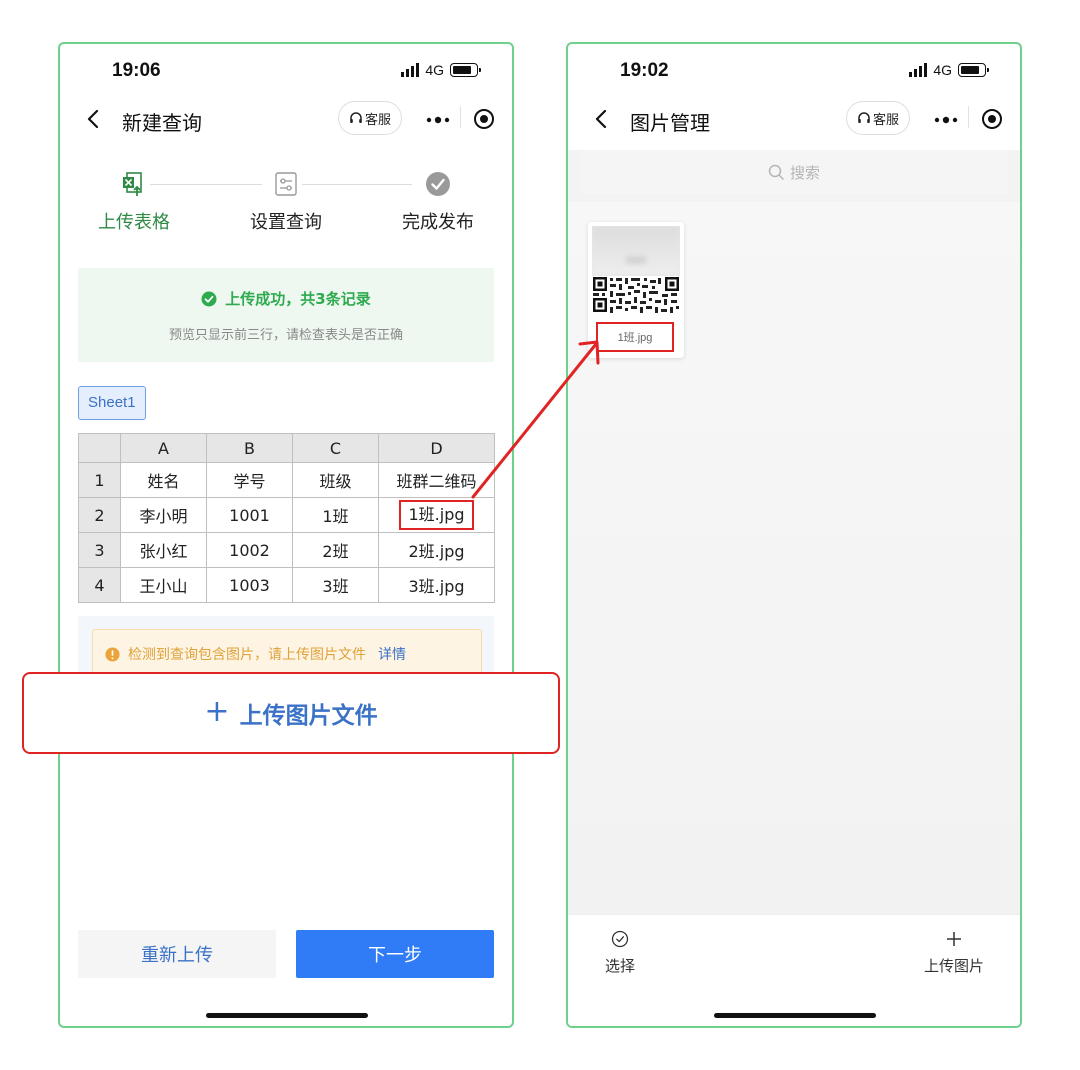  What do you see at coordinates (286, 184) in the screenshot?
I see `settings-sliders-icon` at bounding box center [286, 184].